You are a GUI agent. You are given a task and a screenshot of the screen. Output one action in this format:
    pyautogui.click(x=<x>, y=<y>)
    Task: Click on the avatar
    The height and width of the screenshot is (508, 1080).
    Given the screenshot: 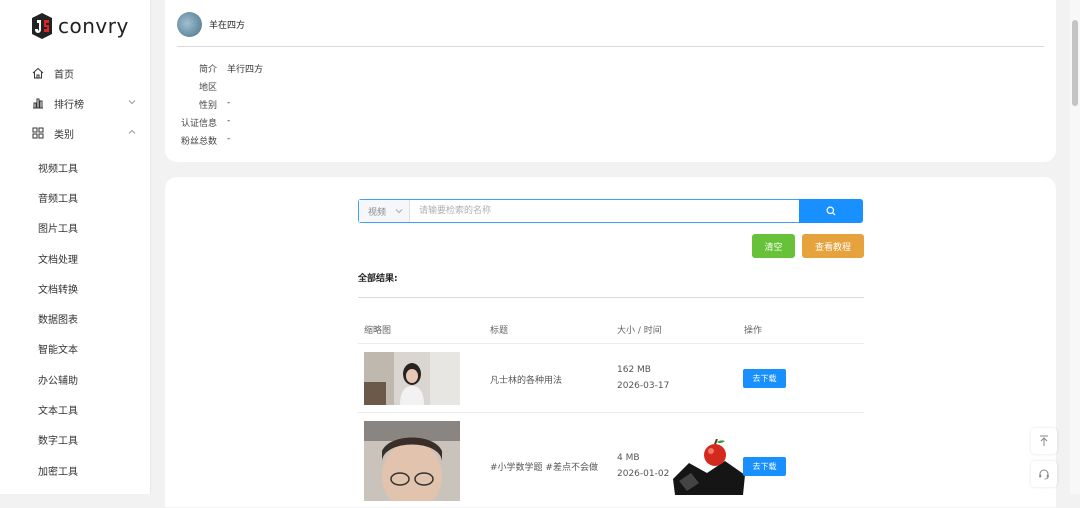 What is the action you would take?
    pyautogui.click(x=189, y=24)
    